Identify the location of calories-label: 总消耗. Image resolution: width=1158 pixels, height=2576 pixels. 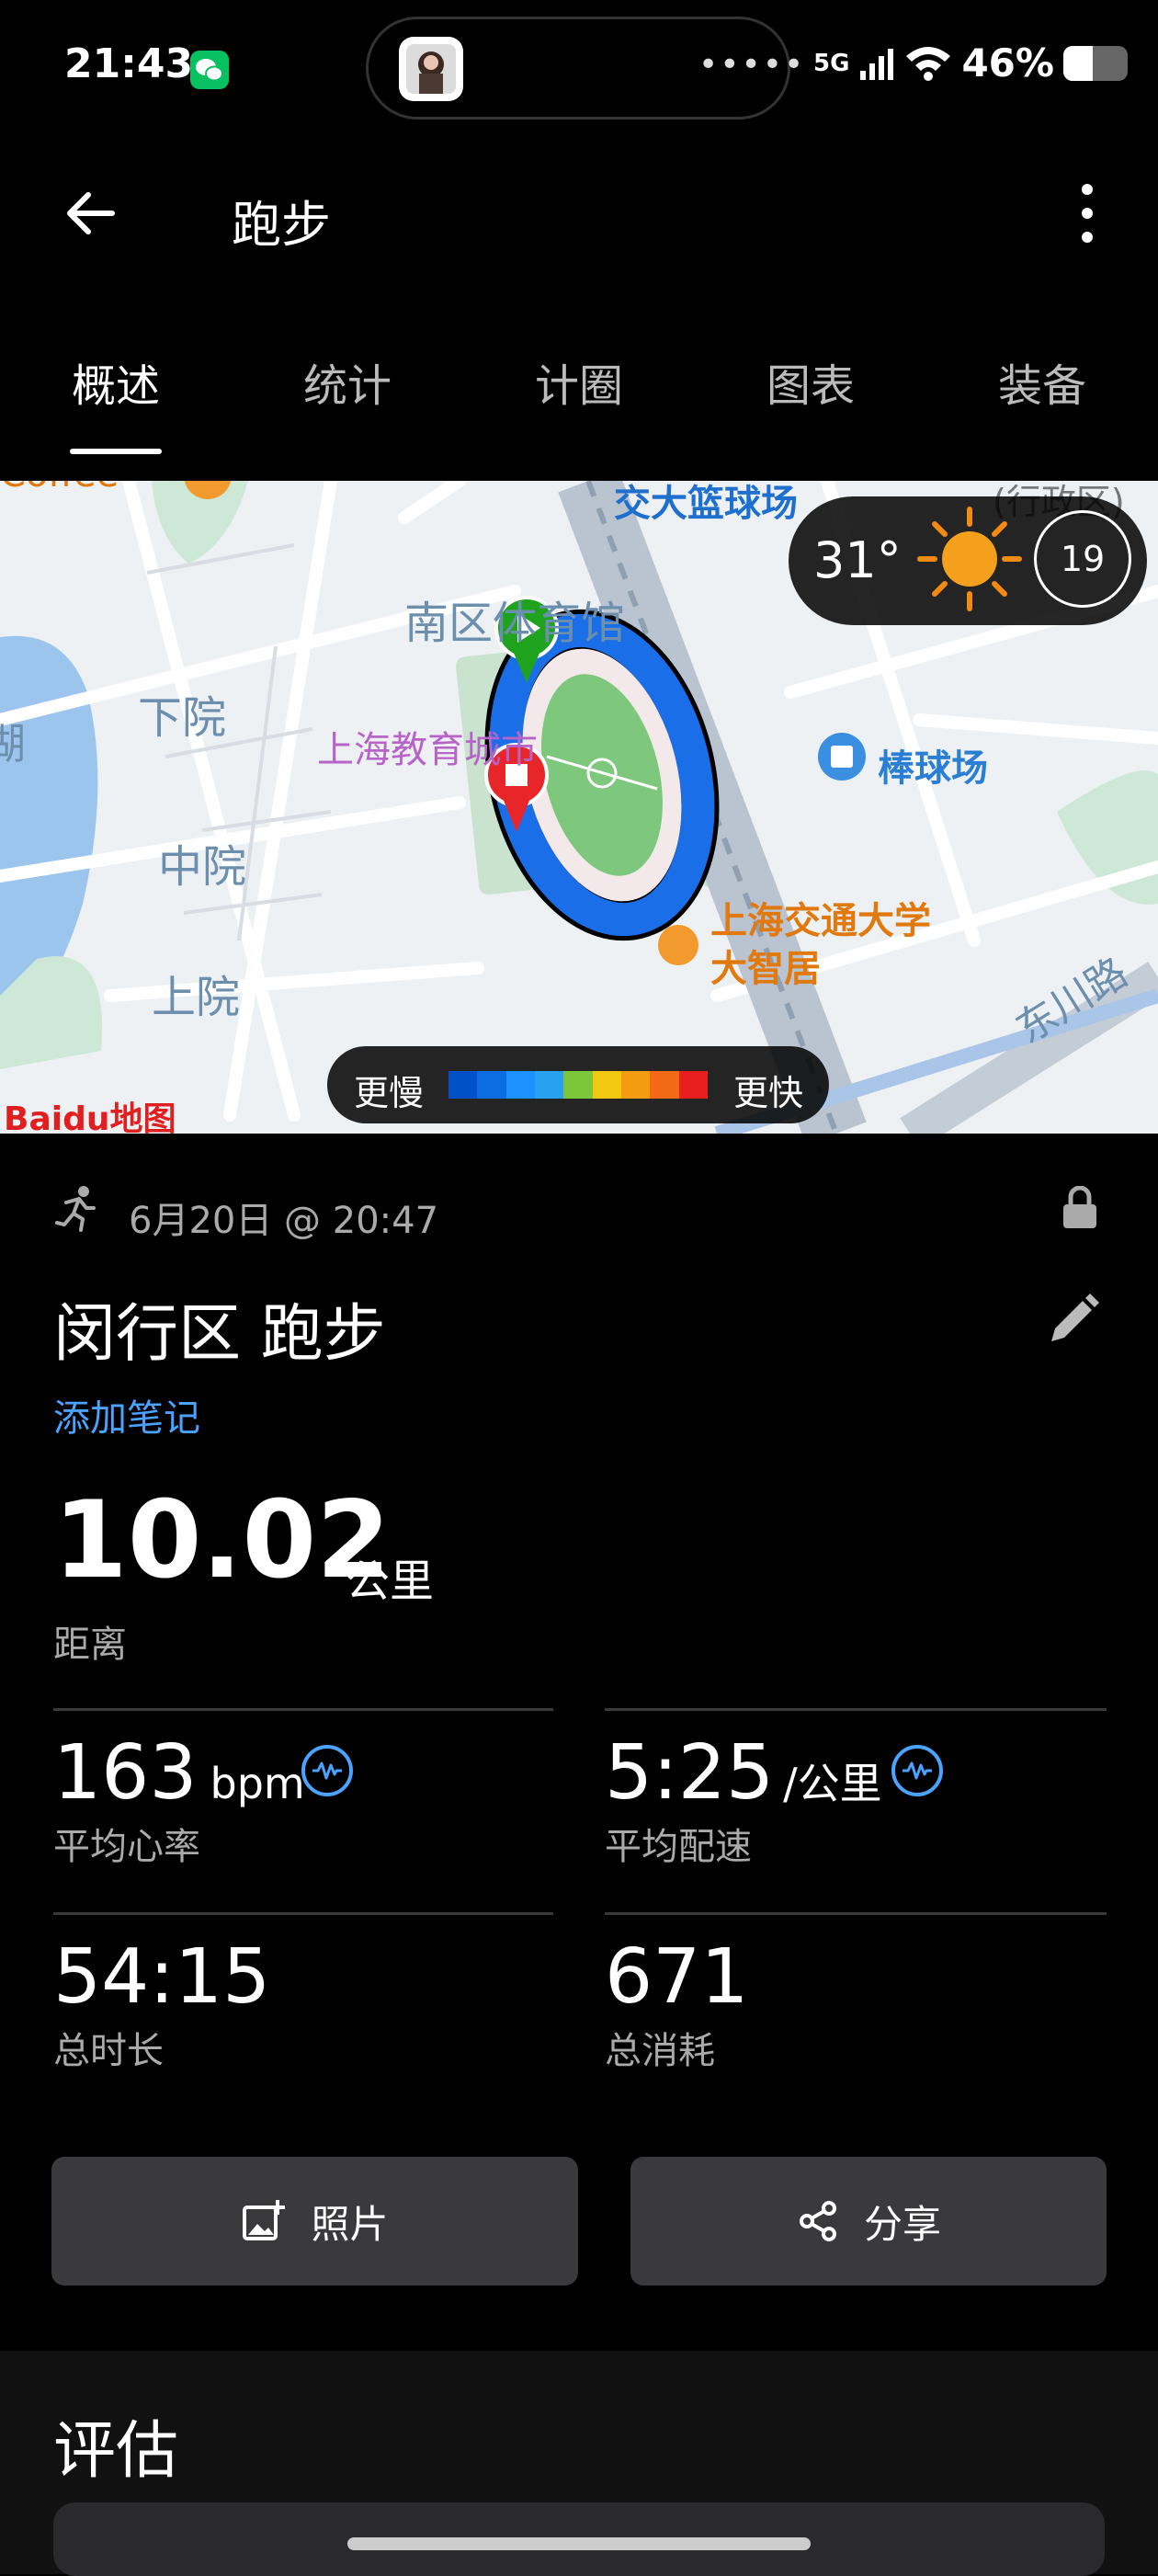
(660, 2051).